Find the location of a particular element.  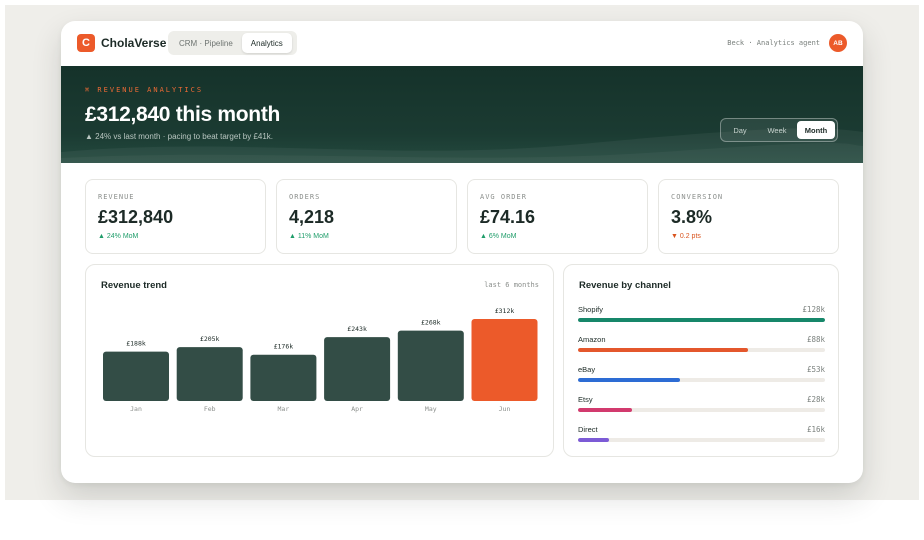

channel-name: Etsy is located at coordinates (585, 399).